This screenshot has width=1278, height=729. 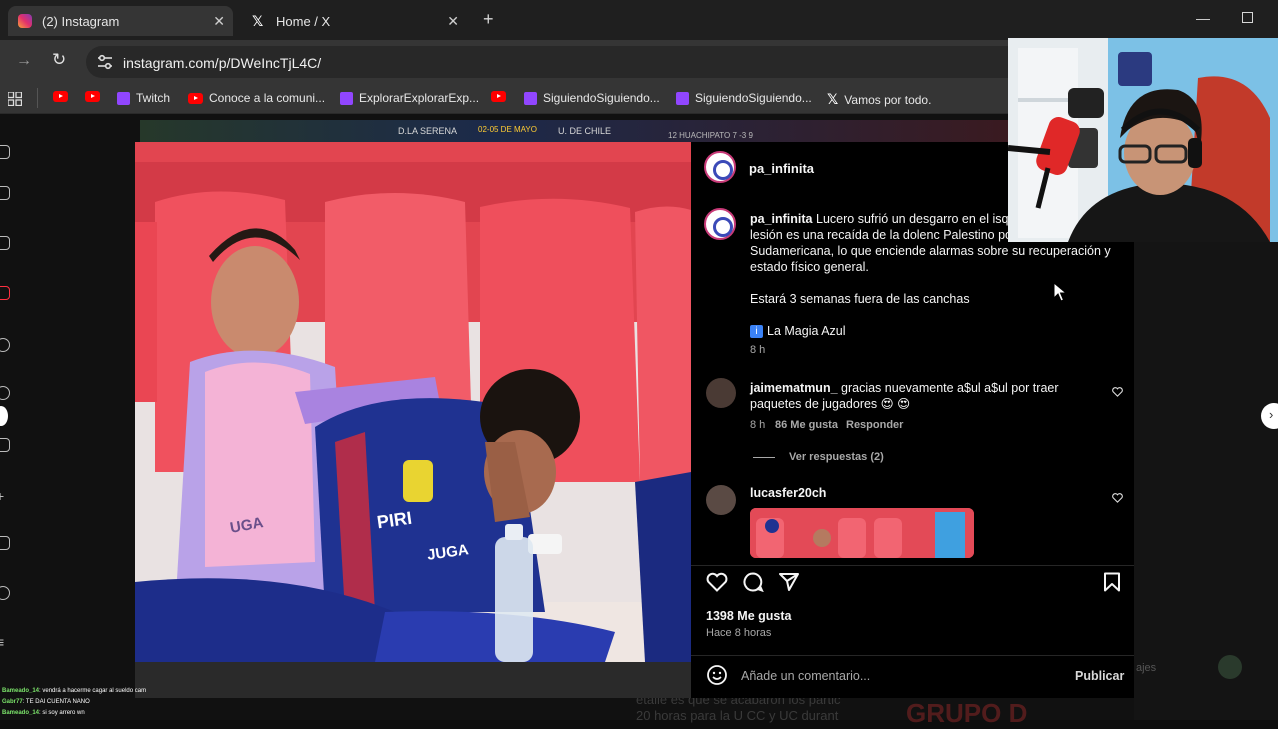 I want to click on caption-avatar, so click(x=720, y=224).